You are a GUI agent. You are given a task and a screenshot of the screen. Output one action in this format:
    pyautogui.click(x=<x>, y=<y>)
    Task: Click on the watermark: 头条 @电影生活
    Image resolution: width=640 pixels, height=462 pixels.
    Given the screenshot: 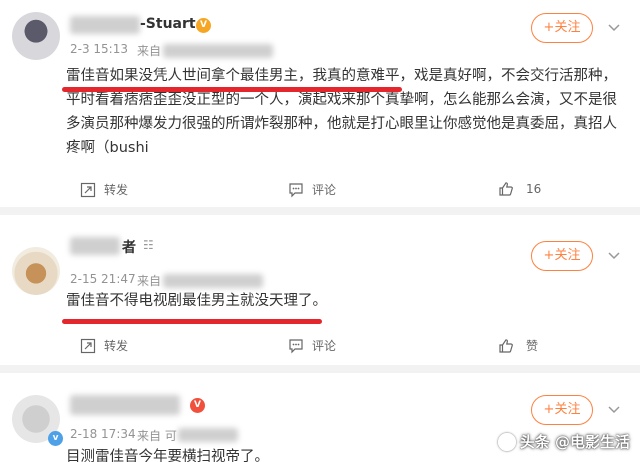 What is the action you would take?
    pyautogui.click(x=563, y=441)
    